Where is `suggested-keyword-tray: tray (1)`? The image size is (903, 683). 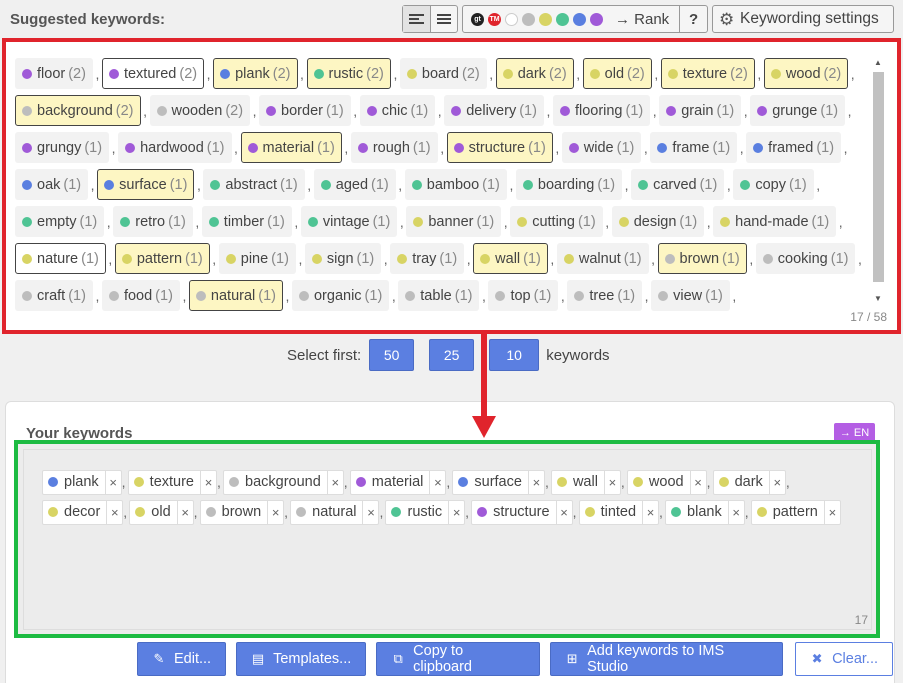
suggested-keyword-tray: tray (1) is located at coordinates (427, 258).